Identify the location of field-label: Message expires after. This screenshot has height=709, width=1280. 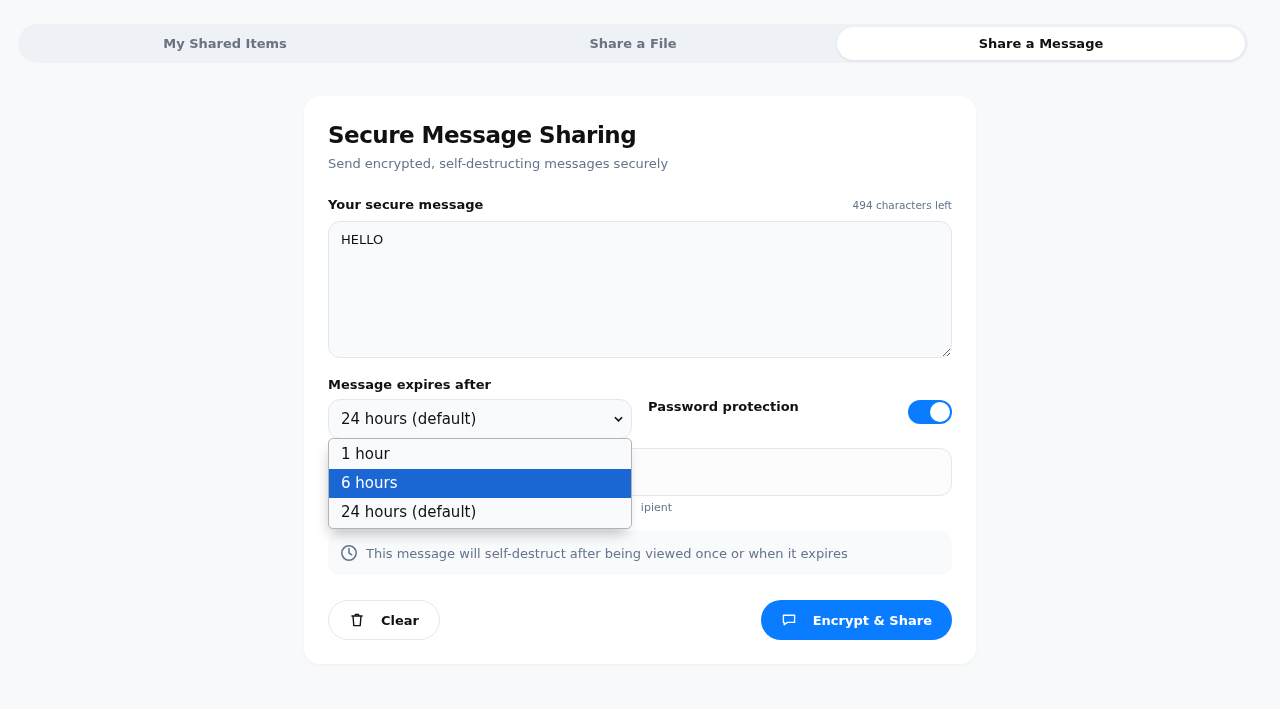
(410, 384).